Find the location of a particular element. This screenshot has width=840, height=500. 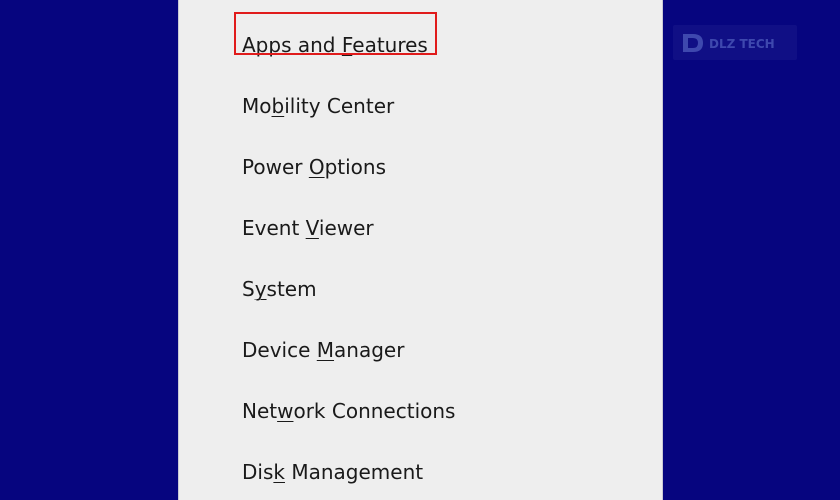

menu-item-label-after: eatures is located at coordinates (390, 45).